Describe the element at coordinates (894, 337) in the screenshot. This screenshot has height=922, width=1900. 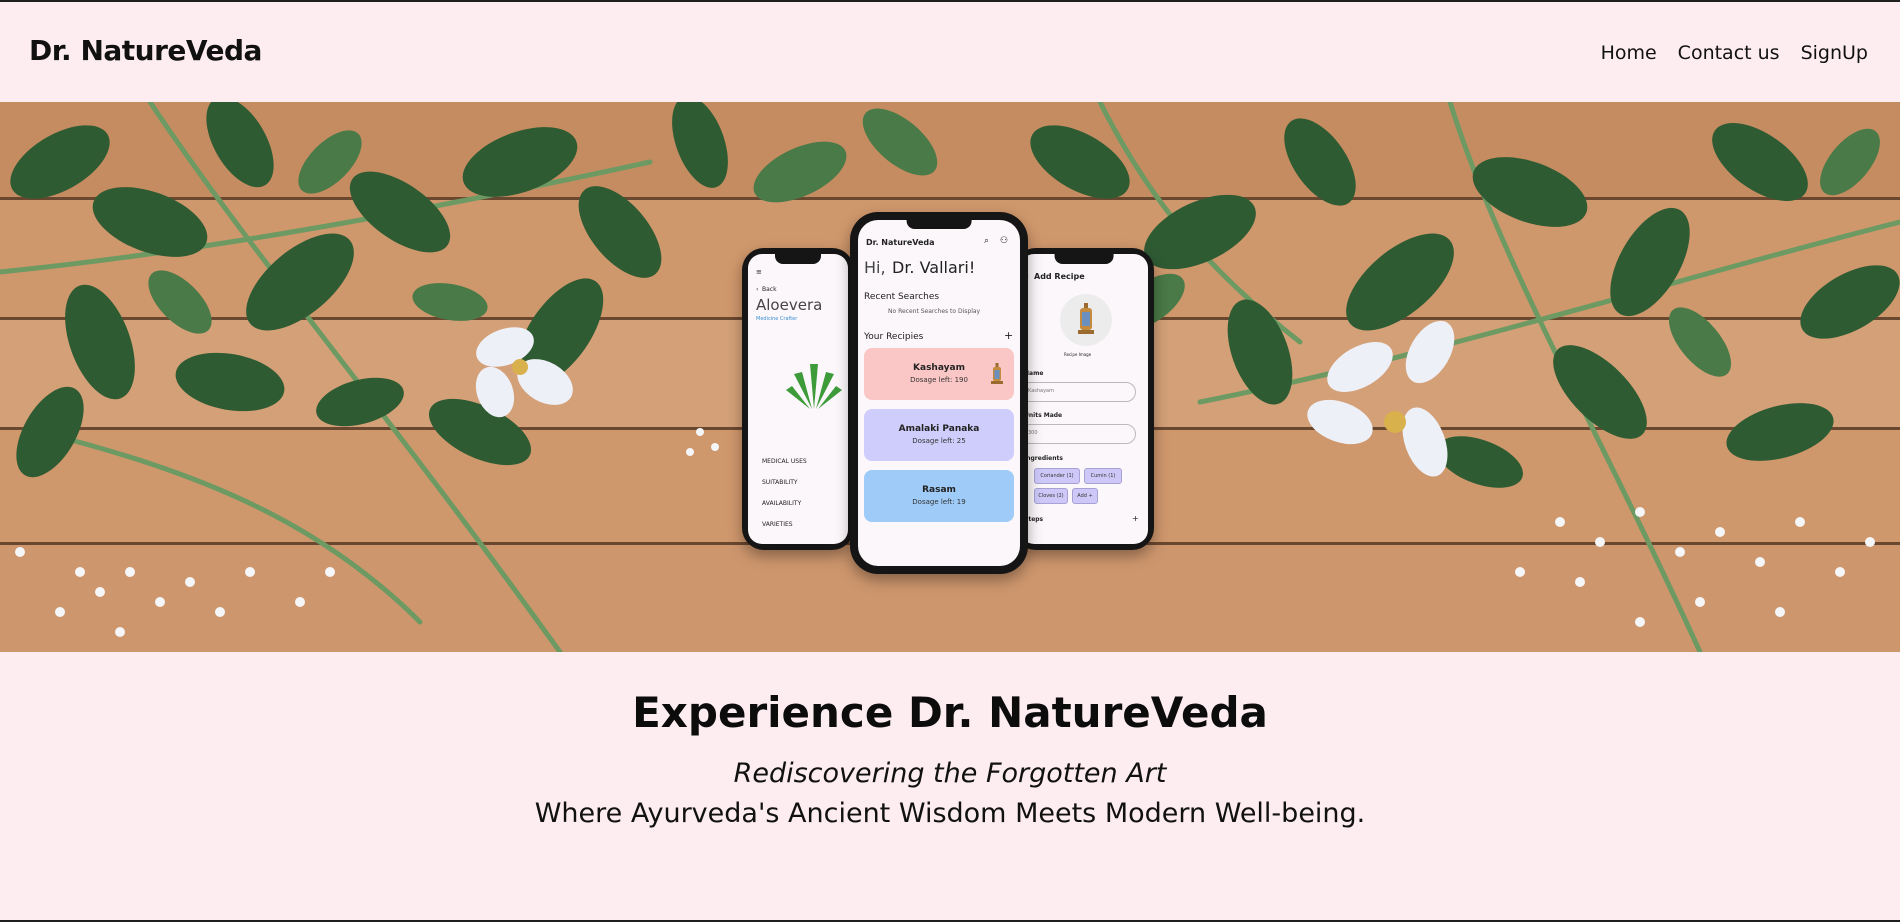
I see `recipes-title: Your Recipies` at that location.